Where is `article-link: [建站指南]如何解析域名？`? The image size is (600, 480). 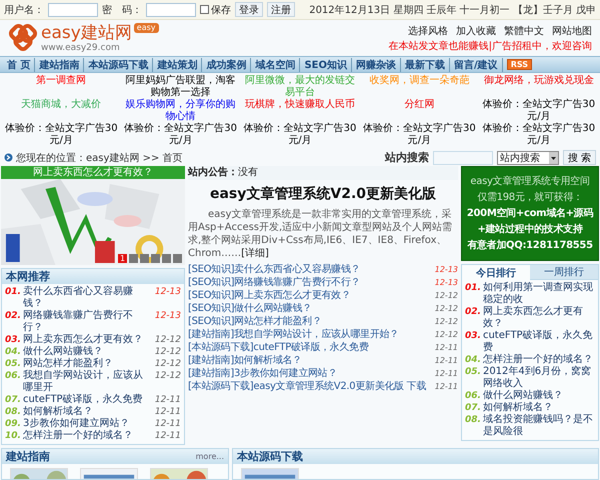 article-link: [建站指南]如何解析域名？ is located at coordinates (310, 360).